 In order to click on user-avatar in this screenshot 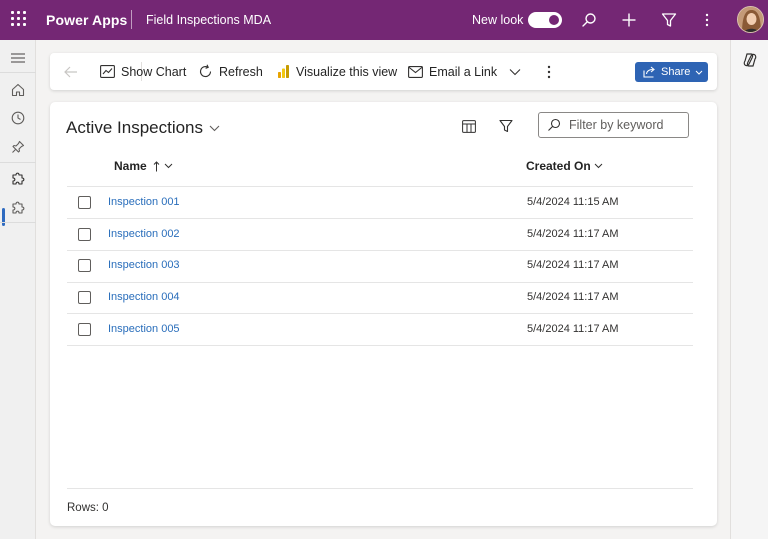, I will do `click(750, 19)`.